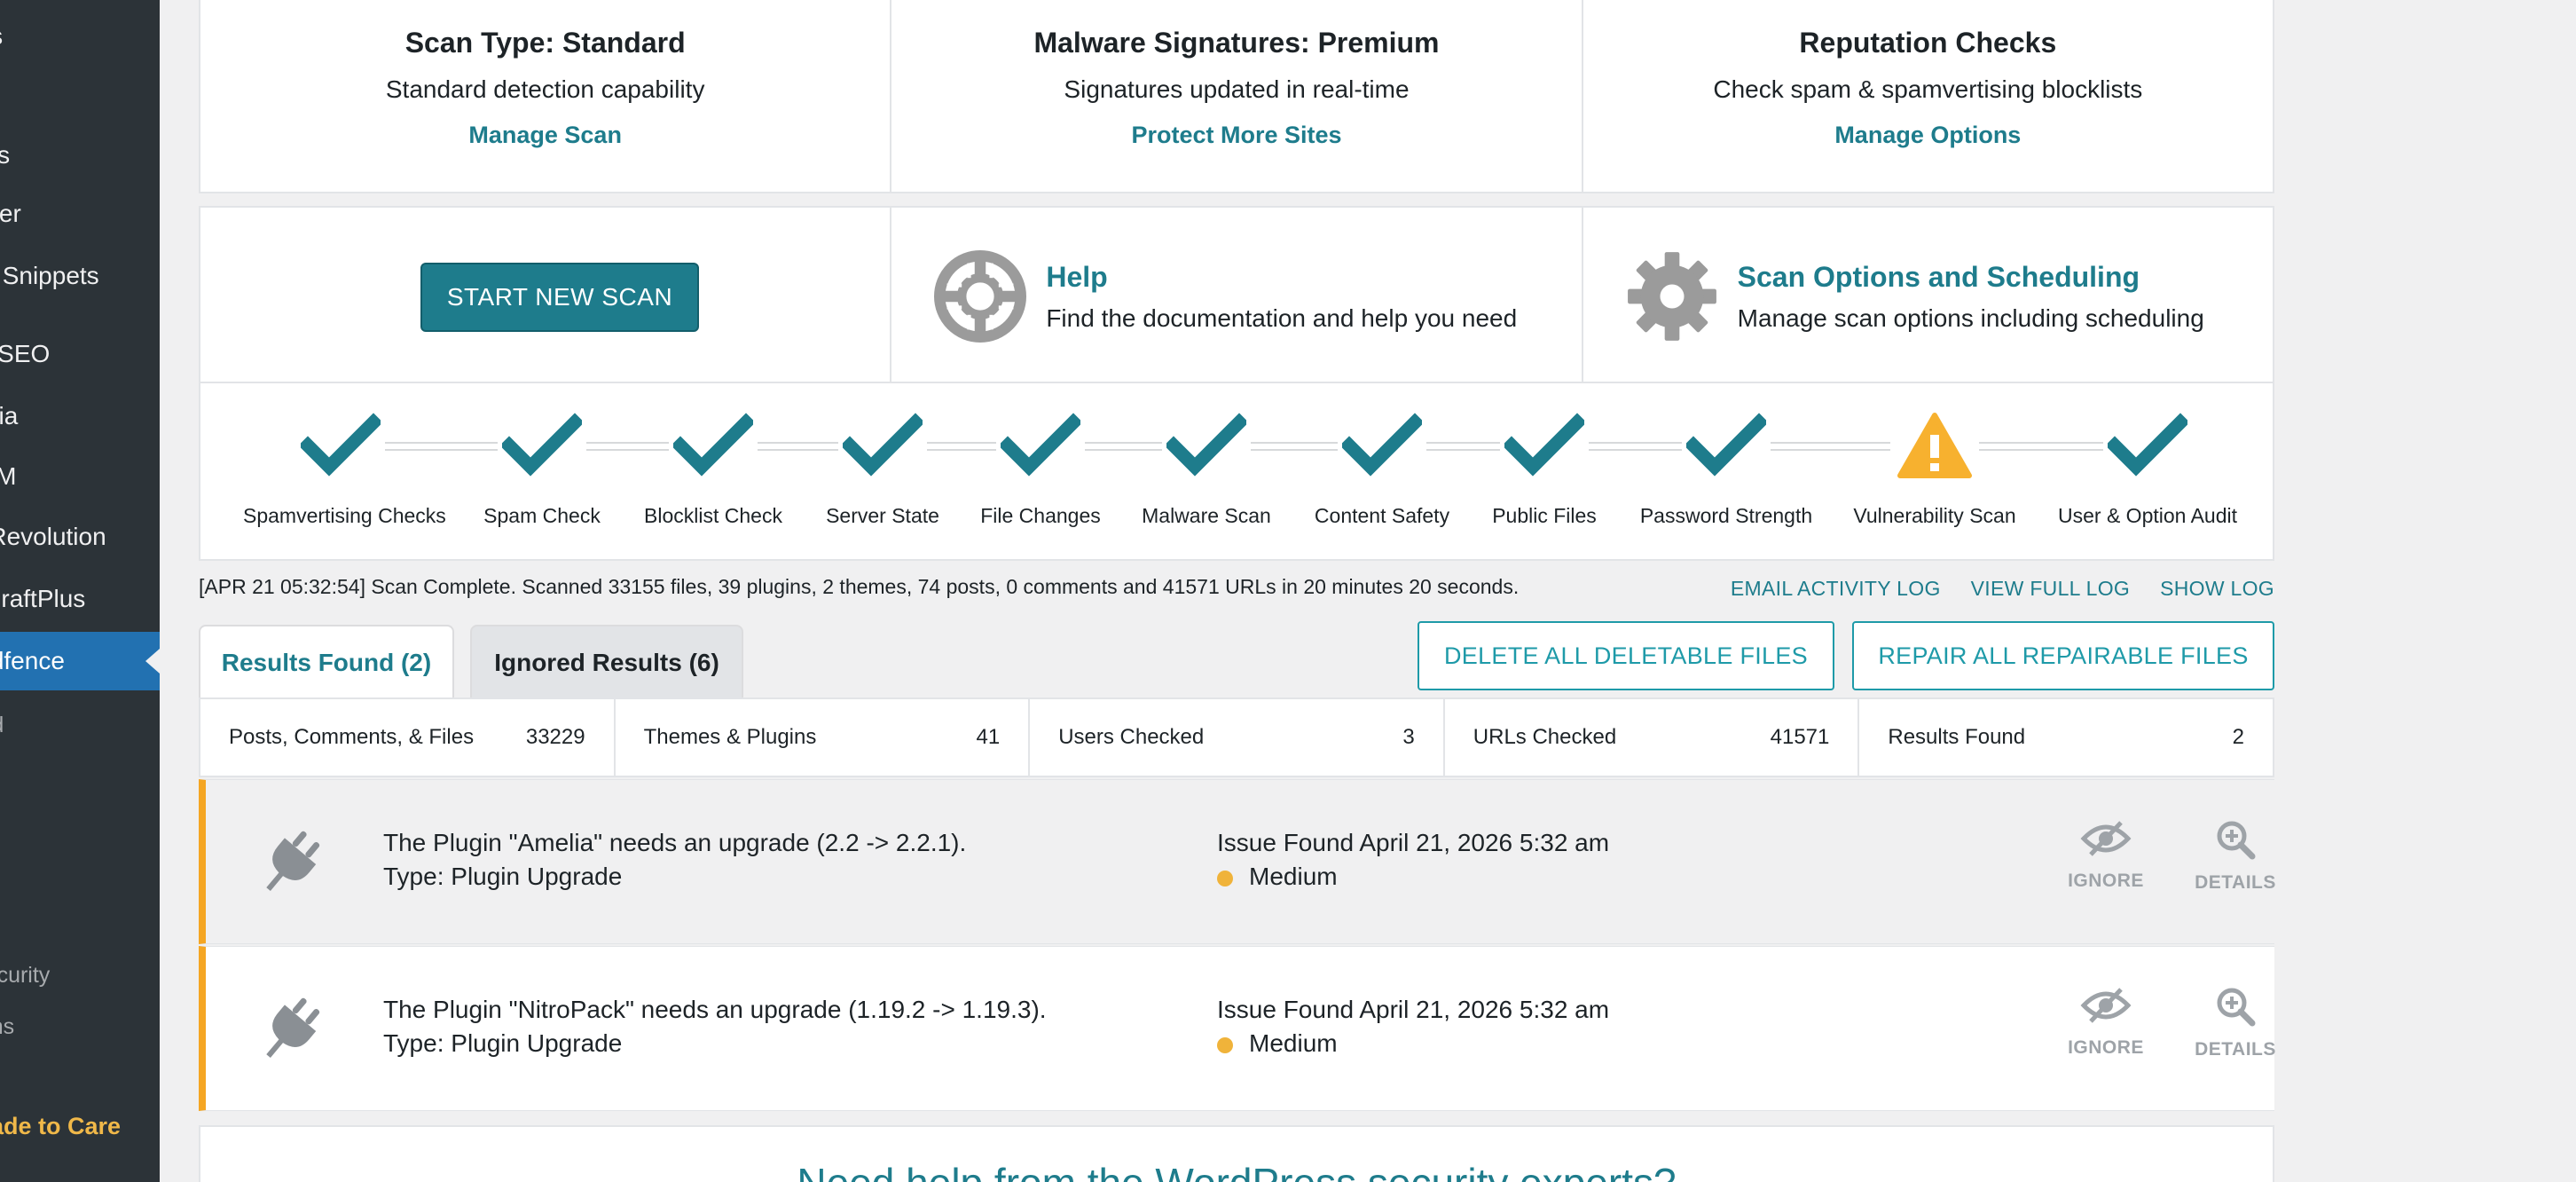 This screenshot has height=1182, width=2576. What do you see at coordinates (545, 135) in the screenshot?
I see `manage-scan-link: Manage Scan` at bounding box center [545, 135].